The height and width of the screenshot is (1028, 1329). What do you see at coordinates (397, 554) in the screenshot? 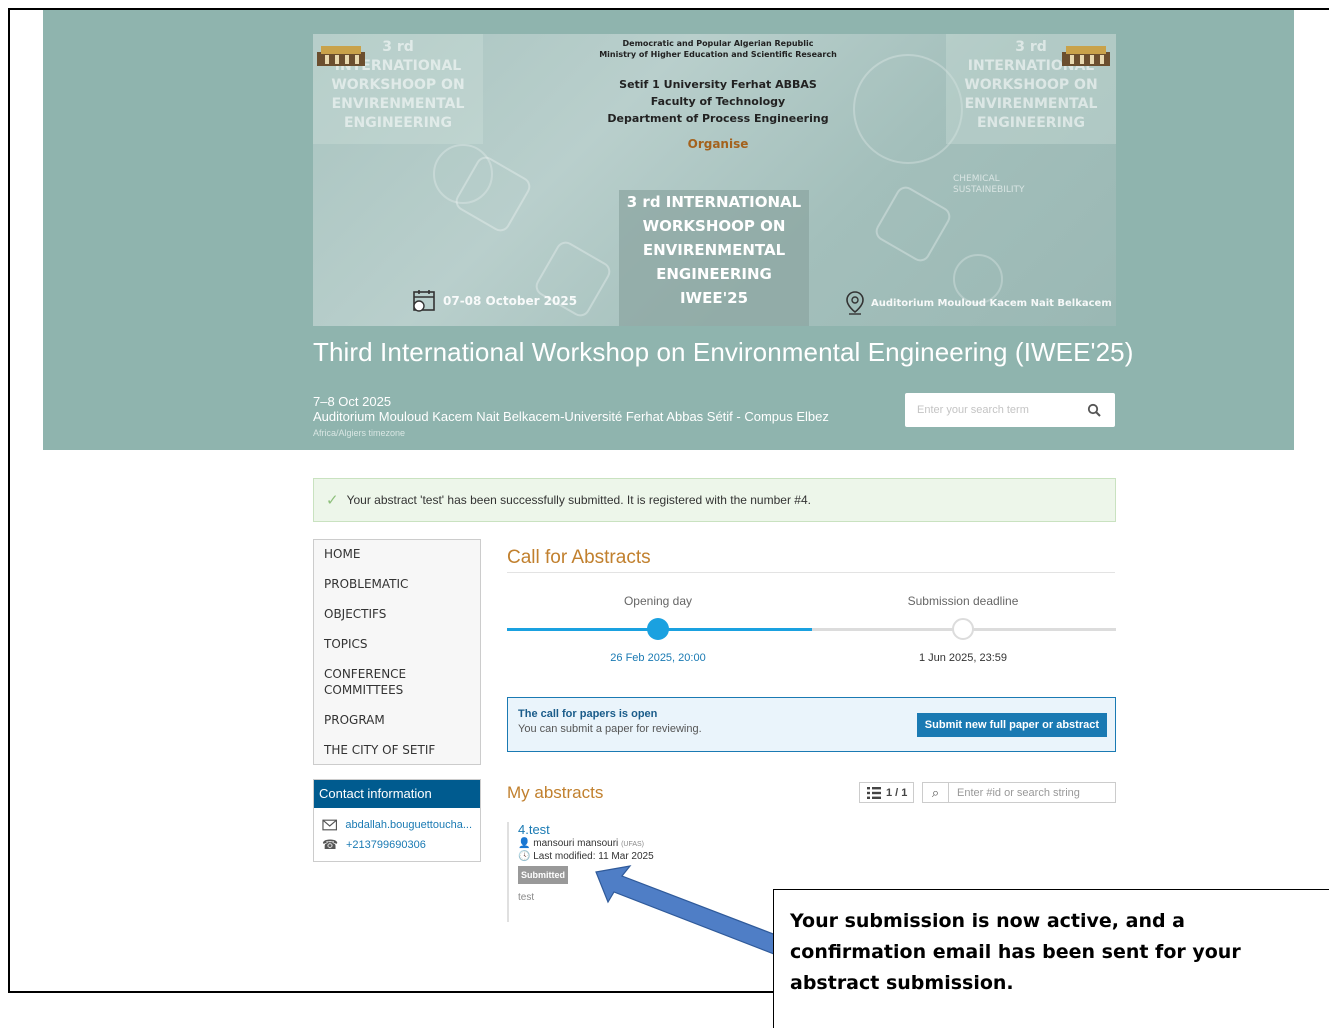
I see `menu-item-home: HOME` at bounding box center [397, 554].